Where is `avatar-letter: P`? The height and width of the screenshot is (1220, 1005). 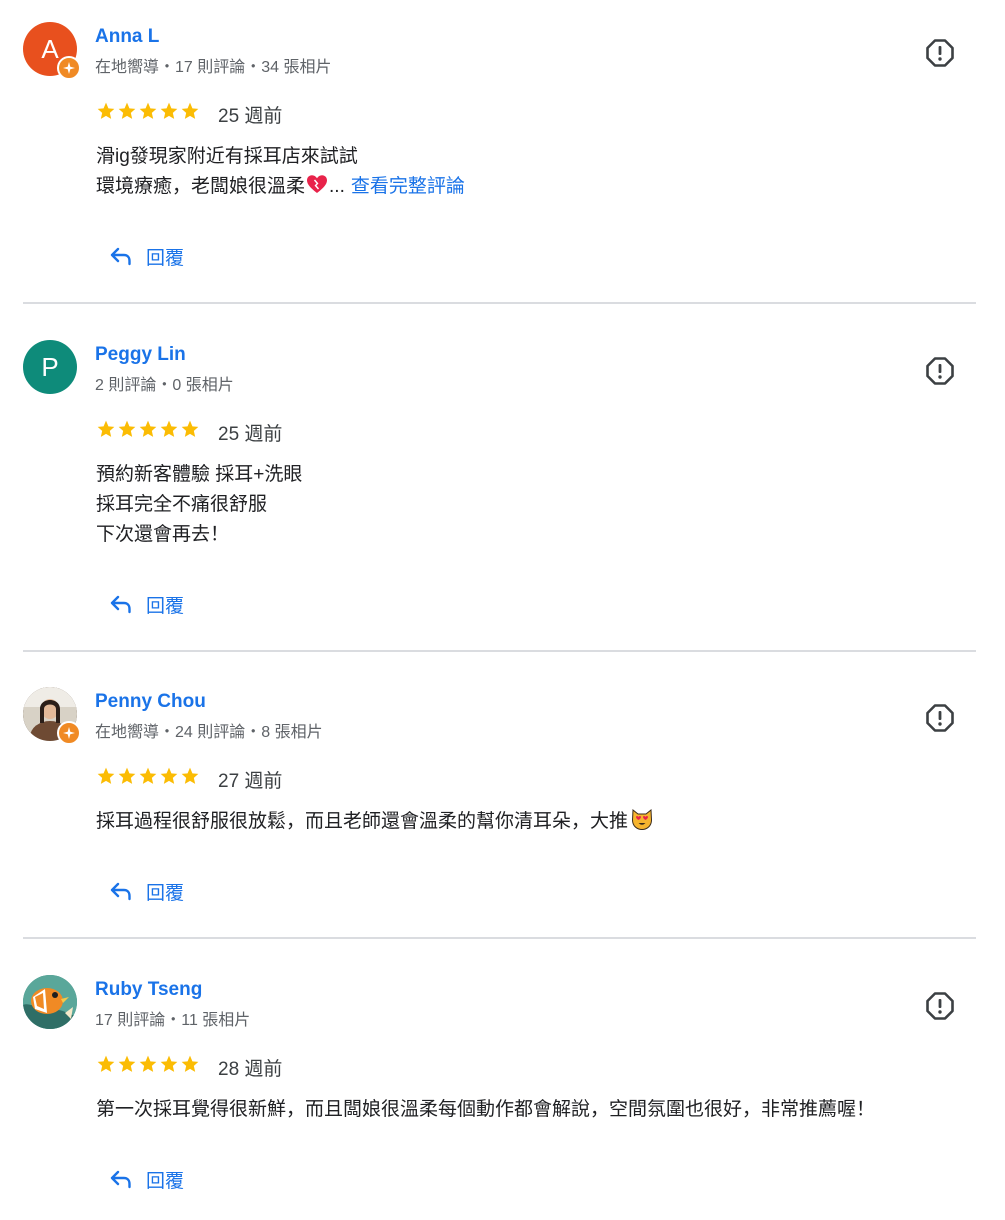
avatar-letter: P is located at coordinates (50, 366).